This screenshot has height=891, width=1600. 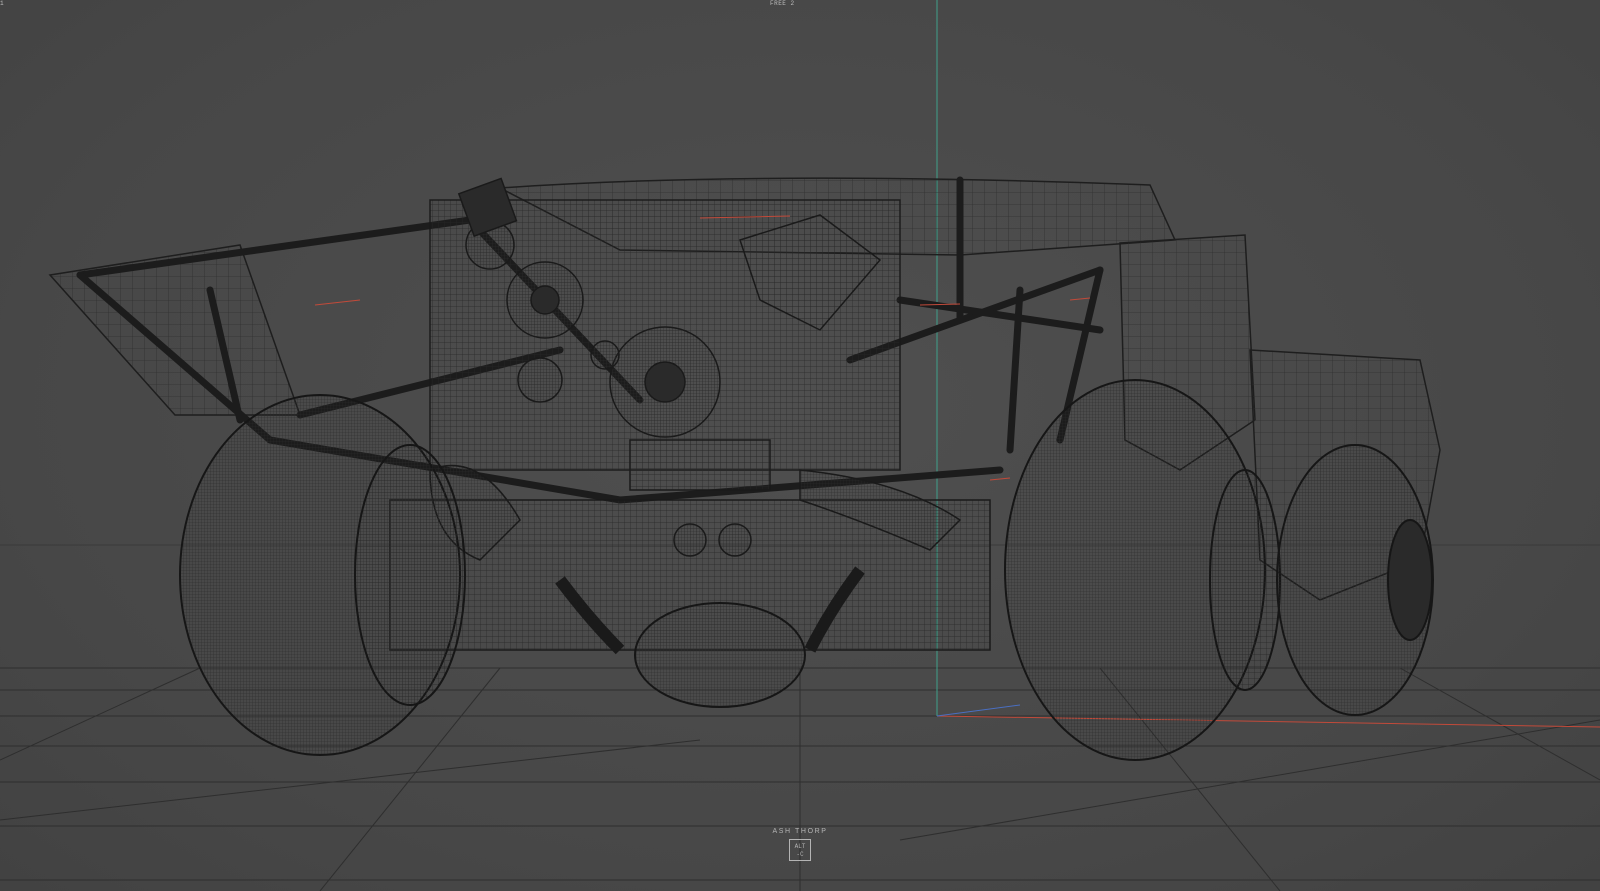 What do you see at coordinates (782, 3) in the screenshot?
I see `camera-label: FREE 2` at bounding box center [782, 3].